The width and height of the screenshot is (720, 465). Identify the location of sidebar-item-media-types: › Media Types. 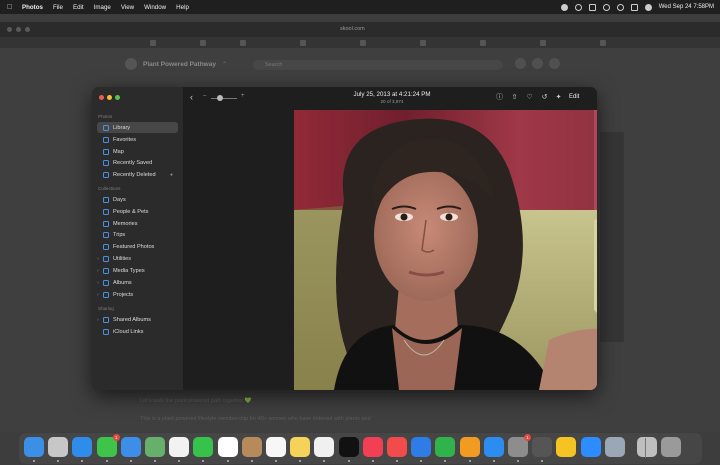
(137, 270).